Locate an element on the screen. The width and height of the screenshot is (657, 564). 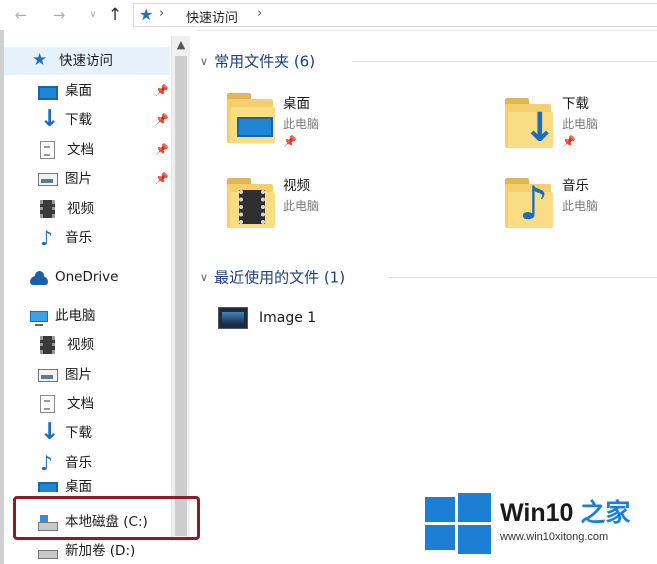
sidebar-item-this-pc: 此电脑 is located at coordinates (63, 316).